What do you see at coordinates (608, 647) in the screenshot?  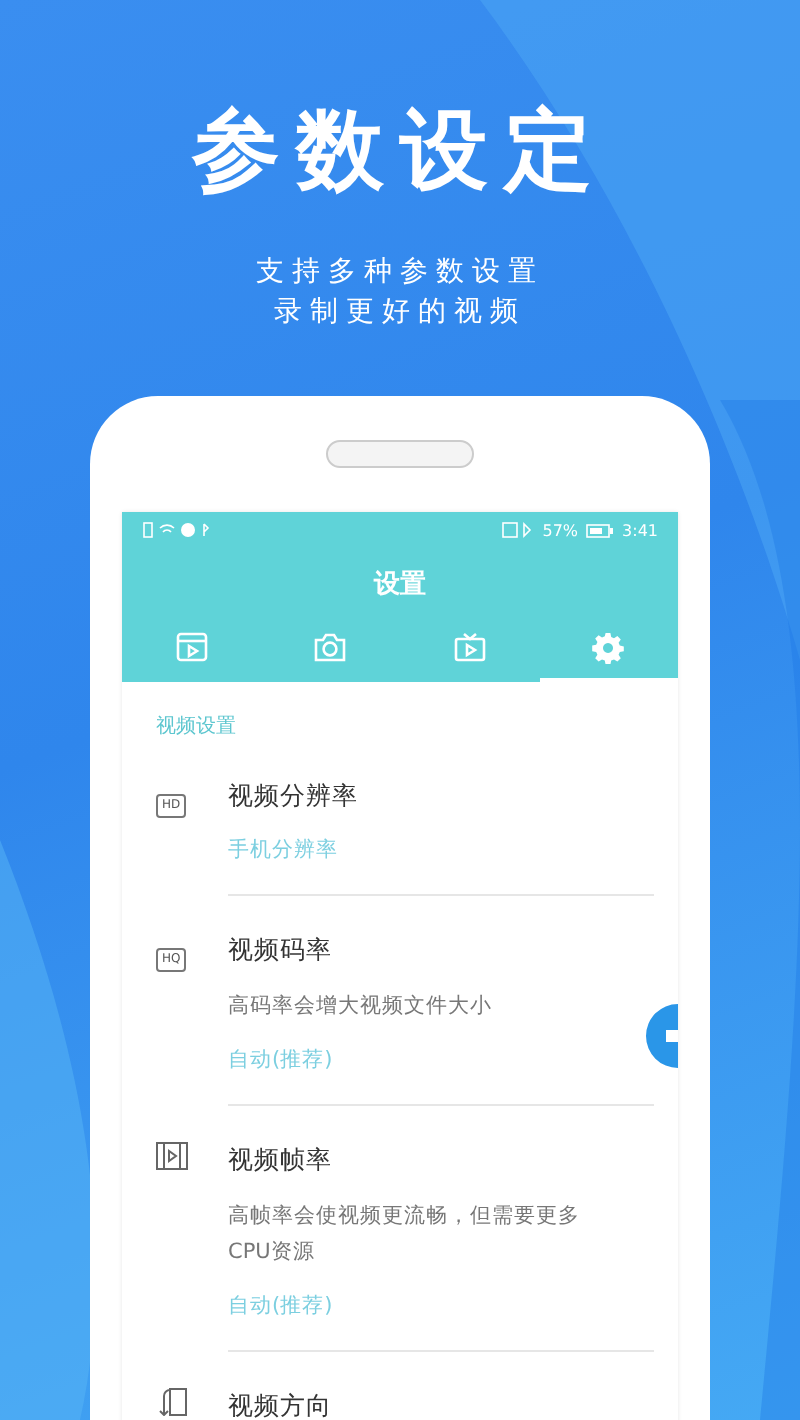 I see `settings-icon` at bounding box center [608, 647].